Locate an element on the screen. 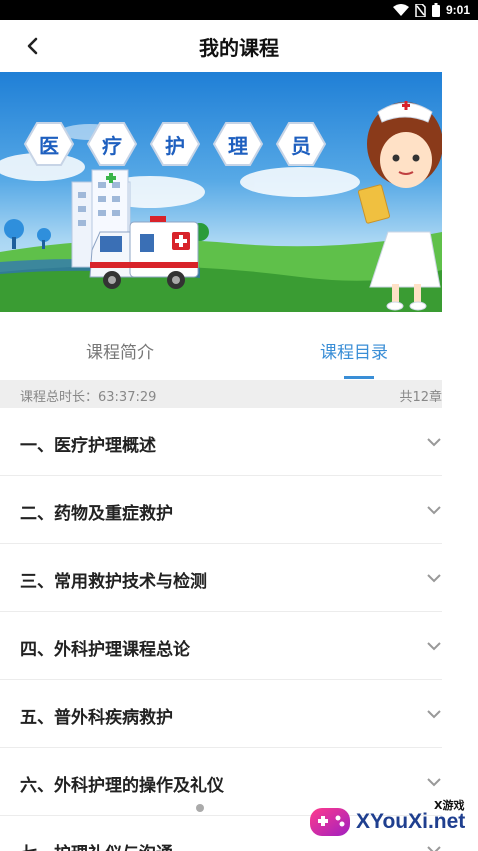  battery-icon is located at coordinates (435, 10).